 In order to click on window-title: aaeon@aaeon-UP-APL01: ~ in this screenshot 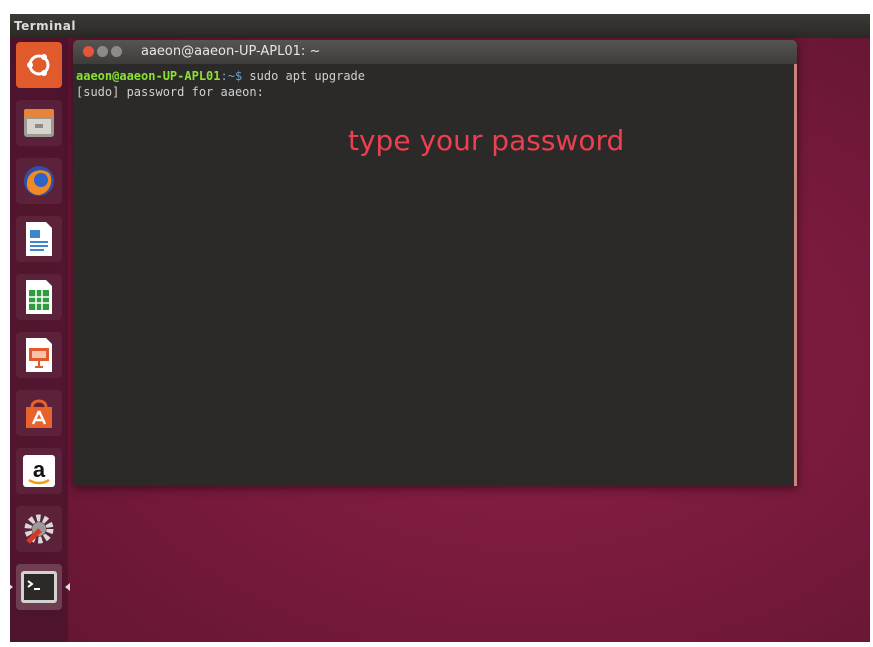, I will do `click(231, 51)`.